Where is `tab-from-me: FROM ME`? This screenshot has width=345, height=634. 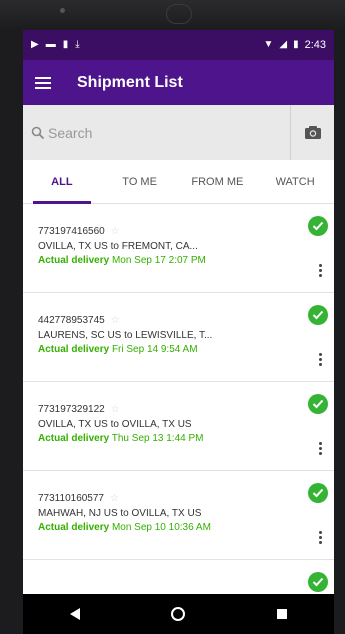 tab-from-me: FROM ME is located at coordinates (218, 181).